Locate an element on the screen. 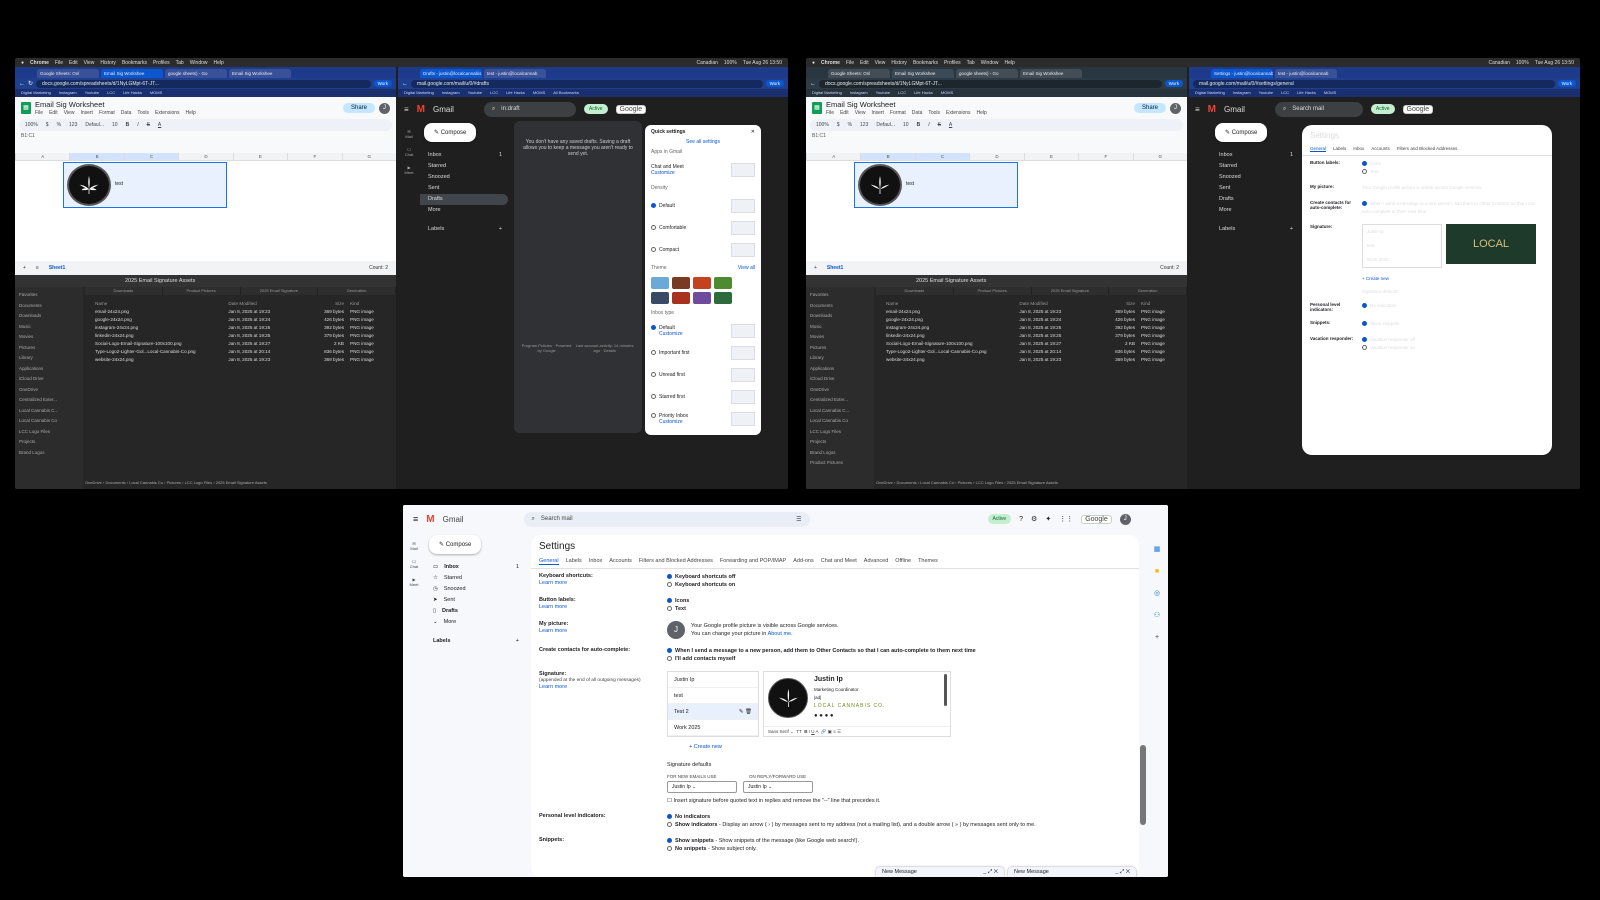 The height and width of the screenshot is (900, 1600). name-box: B1:C1 is located at coordinates (205, 136).